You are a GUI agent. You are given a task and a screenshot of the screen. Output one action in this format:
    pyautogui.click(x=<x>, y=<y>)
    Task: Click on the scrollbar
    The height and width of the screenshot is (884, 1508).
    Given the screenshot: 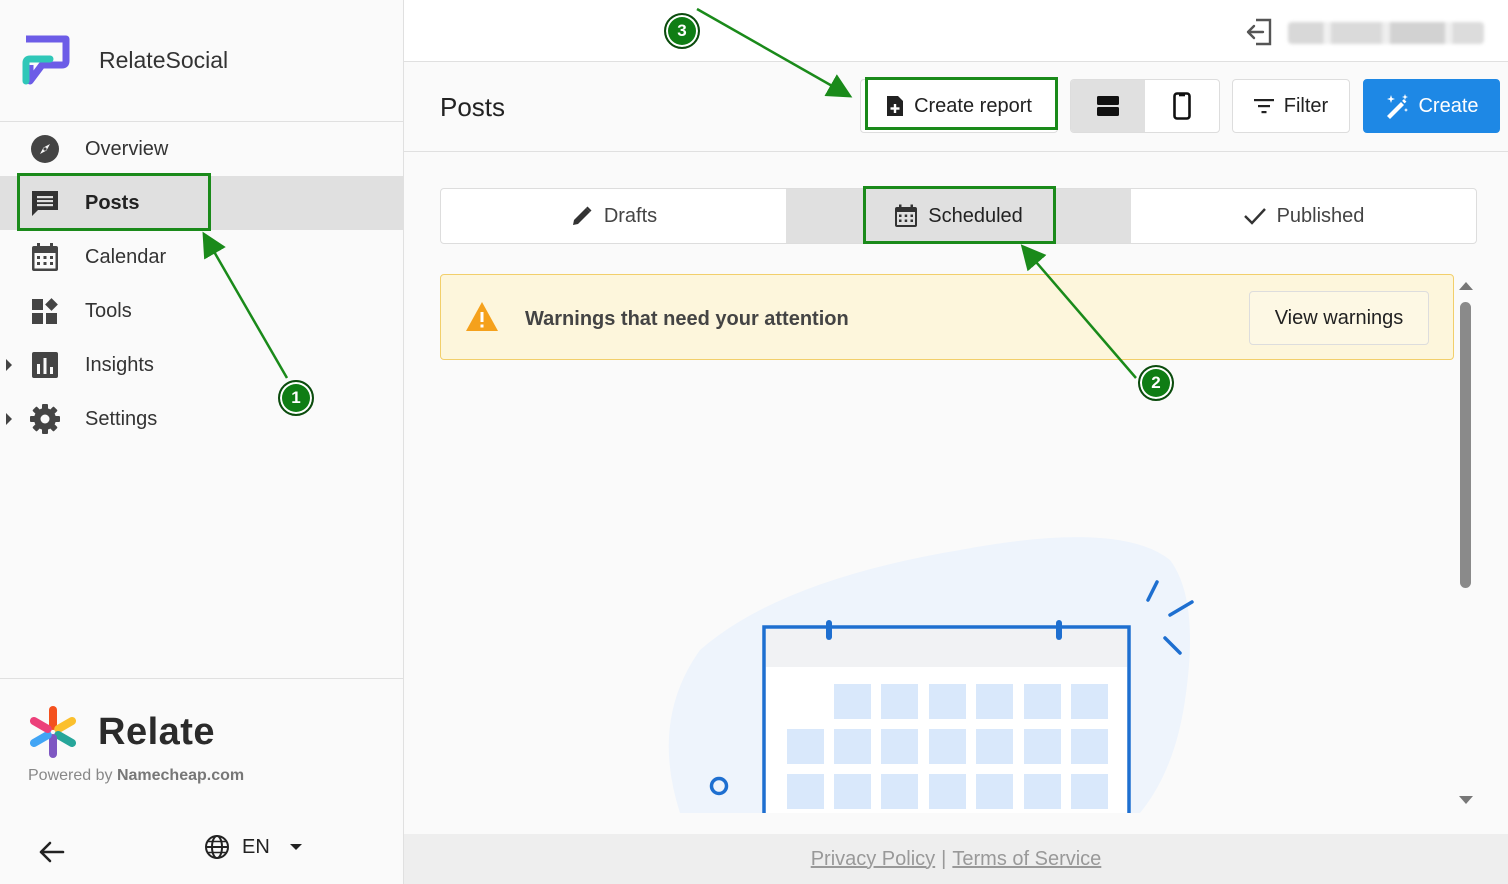 What is the action you would take?
    pyautogui.click(x=1466, y=543)
    